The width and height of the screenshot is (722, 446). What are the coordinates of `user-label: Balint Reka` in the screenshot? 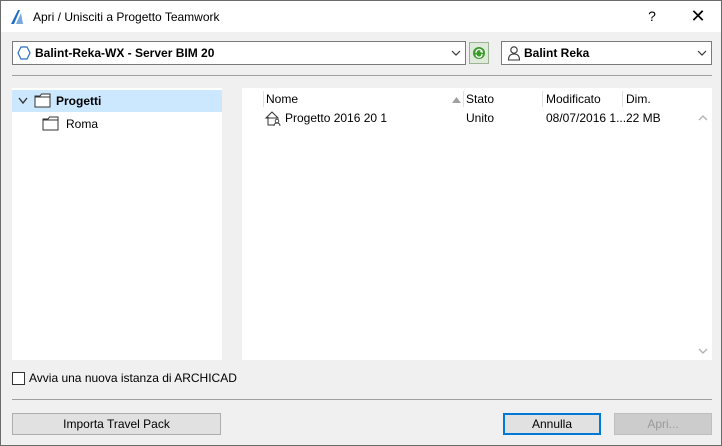 It's located at (557, 53).